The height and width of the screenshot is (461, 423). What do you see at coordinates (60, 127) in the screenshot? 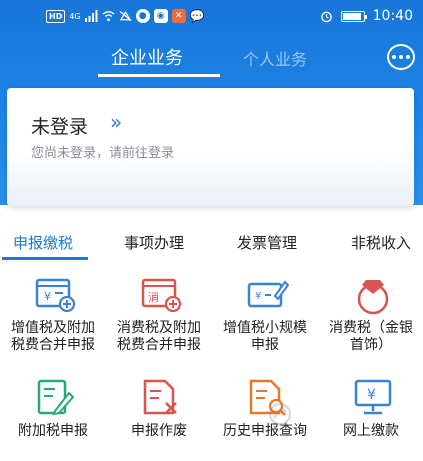
I see `login-status-title: 未登录` at bounding box center [60, 127].